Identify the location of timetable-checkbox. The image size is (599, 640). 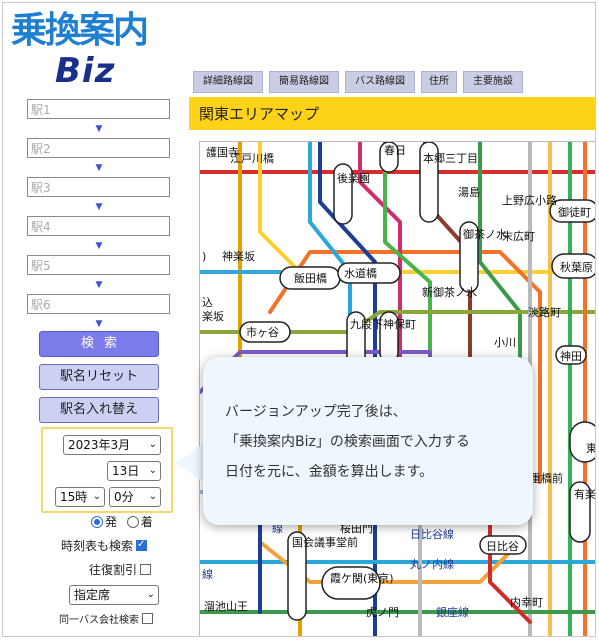
(142, 545).